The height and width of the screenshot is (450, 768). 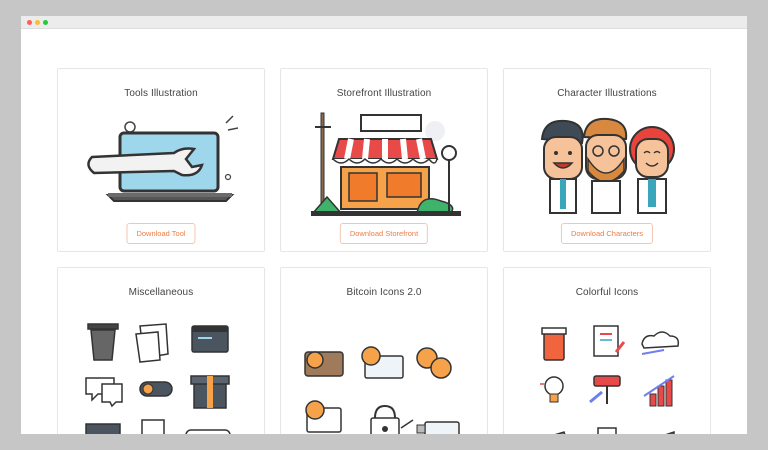 What do you see at coordinates (384, 292) in the screenshot?
I see `card-title: Bitcoin Icons 2.0` at bounding box center [384, 292].